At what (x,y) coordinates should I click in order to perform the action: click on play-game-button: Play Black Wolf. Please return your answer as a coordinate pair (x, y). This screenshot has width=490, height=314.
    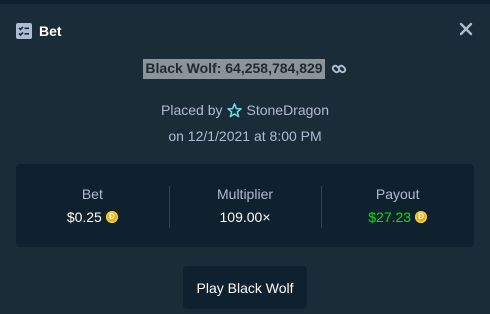
    Looking at the image, I should click on (245, 287).